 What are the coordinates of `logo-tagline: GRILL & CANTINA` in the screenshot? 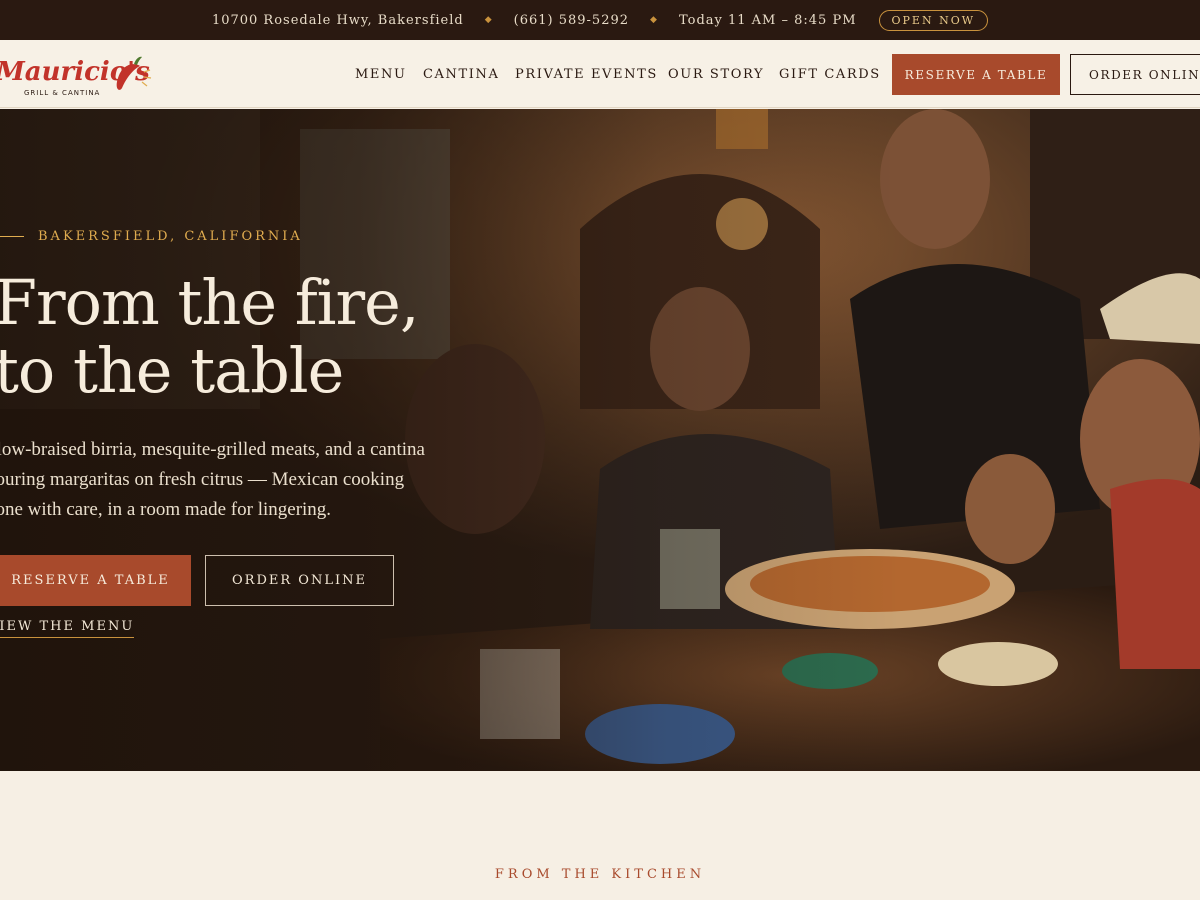 It's located at (62, 93).